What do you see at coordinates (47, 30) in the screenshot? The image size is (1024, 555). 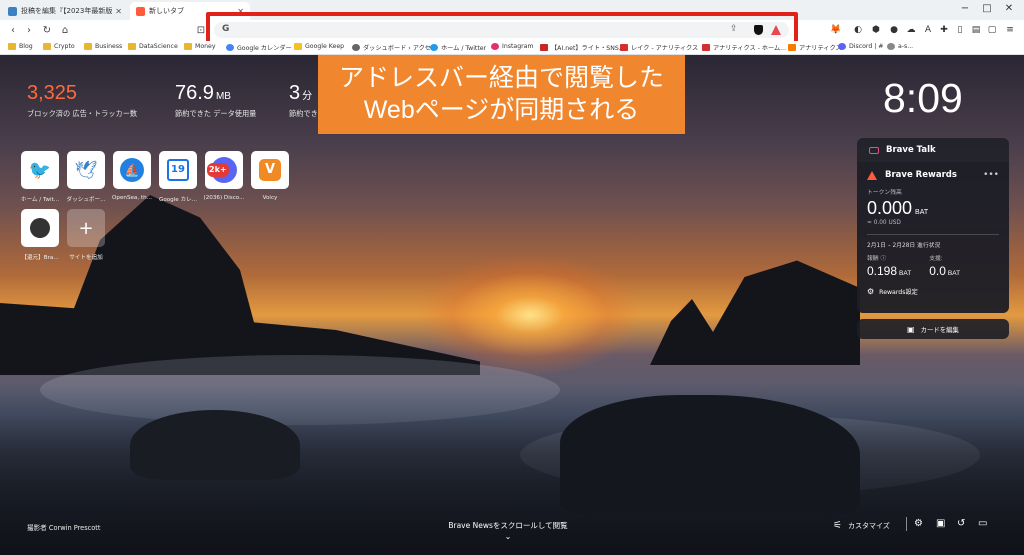 I see `reload-button: ↻` at bounding box center [47, 30].